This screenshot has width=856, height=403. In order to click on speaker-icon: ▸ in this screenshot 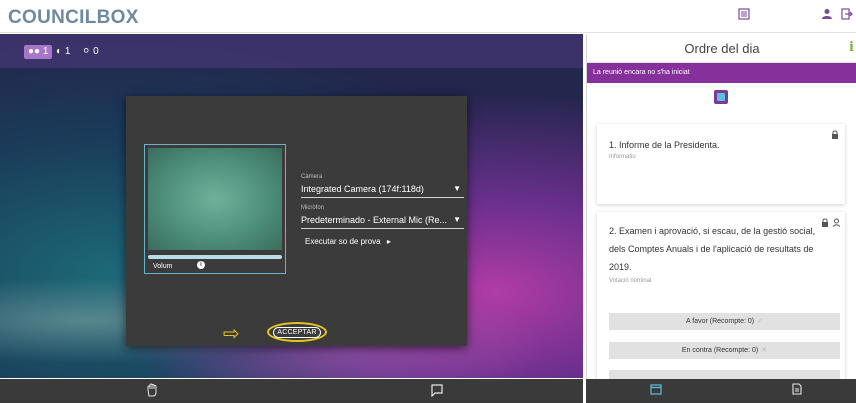, I will do `click(388, 241)`.